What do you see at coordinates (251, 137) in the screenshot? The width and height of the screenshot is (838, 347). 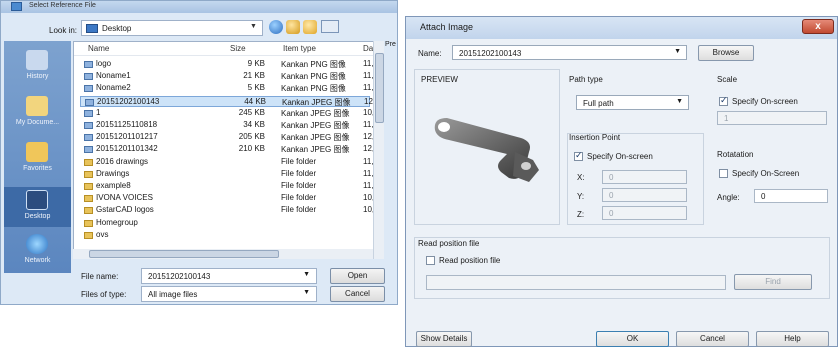 I see `file-size: 205 KB` at bounding box center [251, 137].